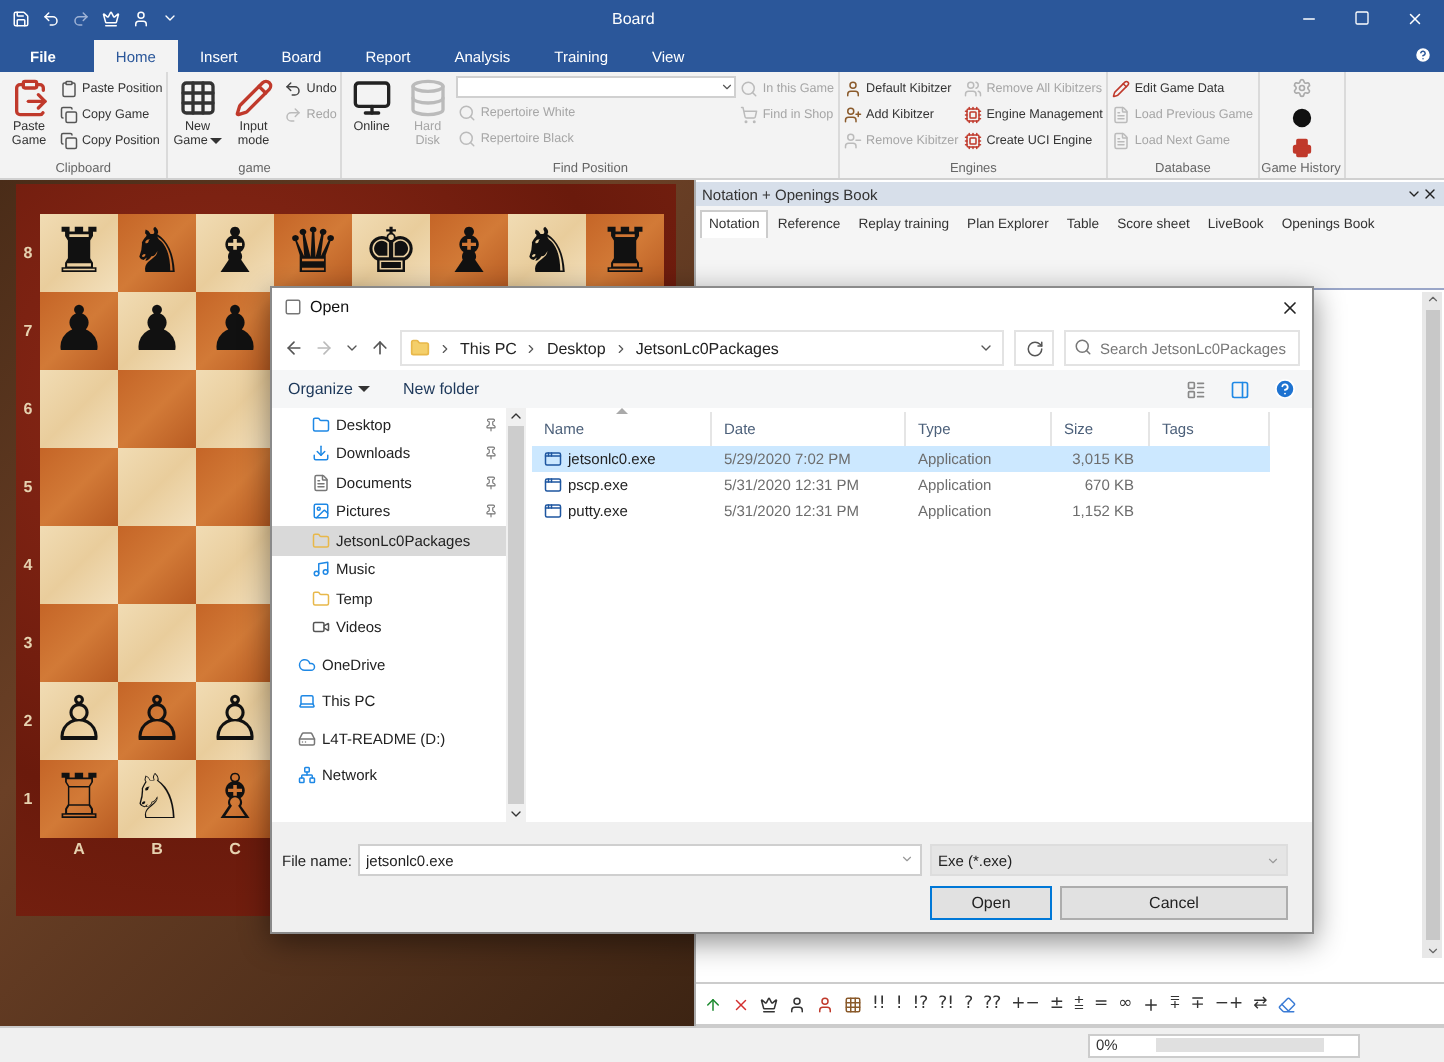 This screenshot has width=1444, height=1062. What do you see at coordinates (28, 799) in the screenshot?
I see `rank-label: 1` at bounding box center [28, 799].